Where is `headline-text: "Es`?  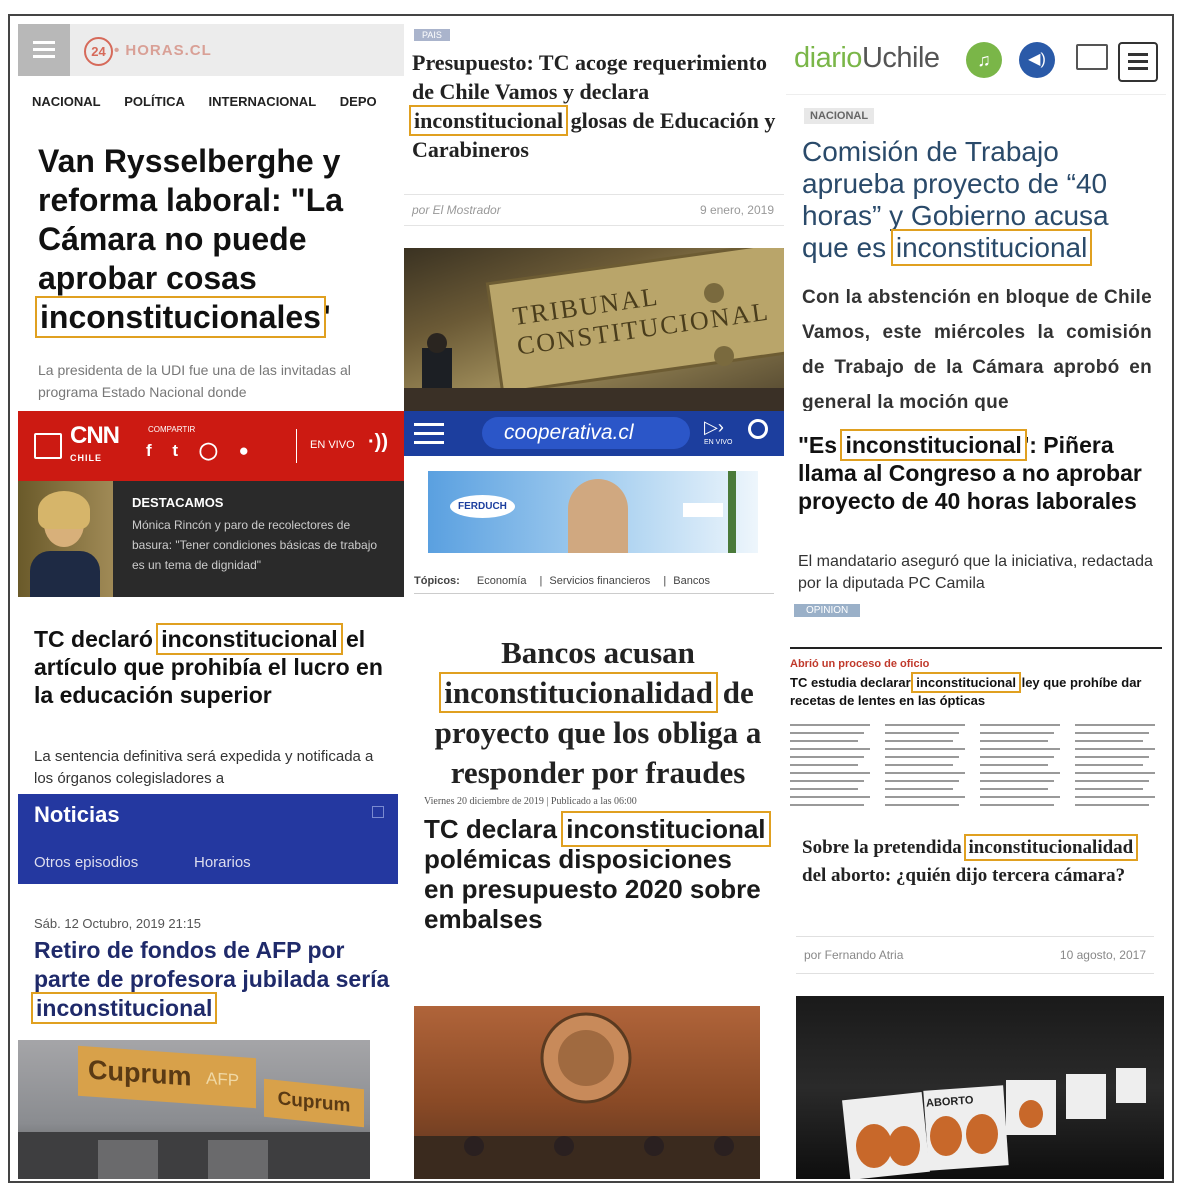
headline-text: "Es is located at coordinates (818, 445).